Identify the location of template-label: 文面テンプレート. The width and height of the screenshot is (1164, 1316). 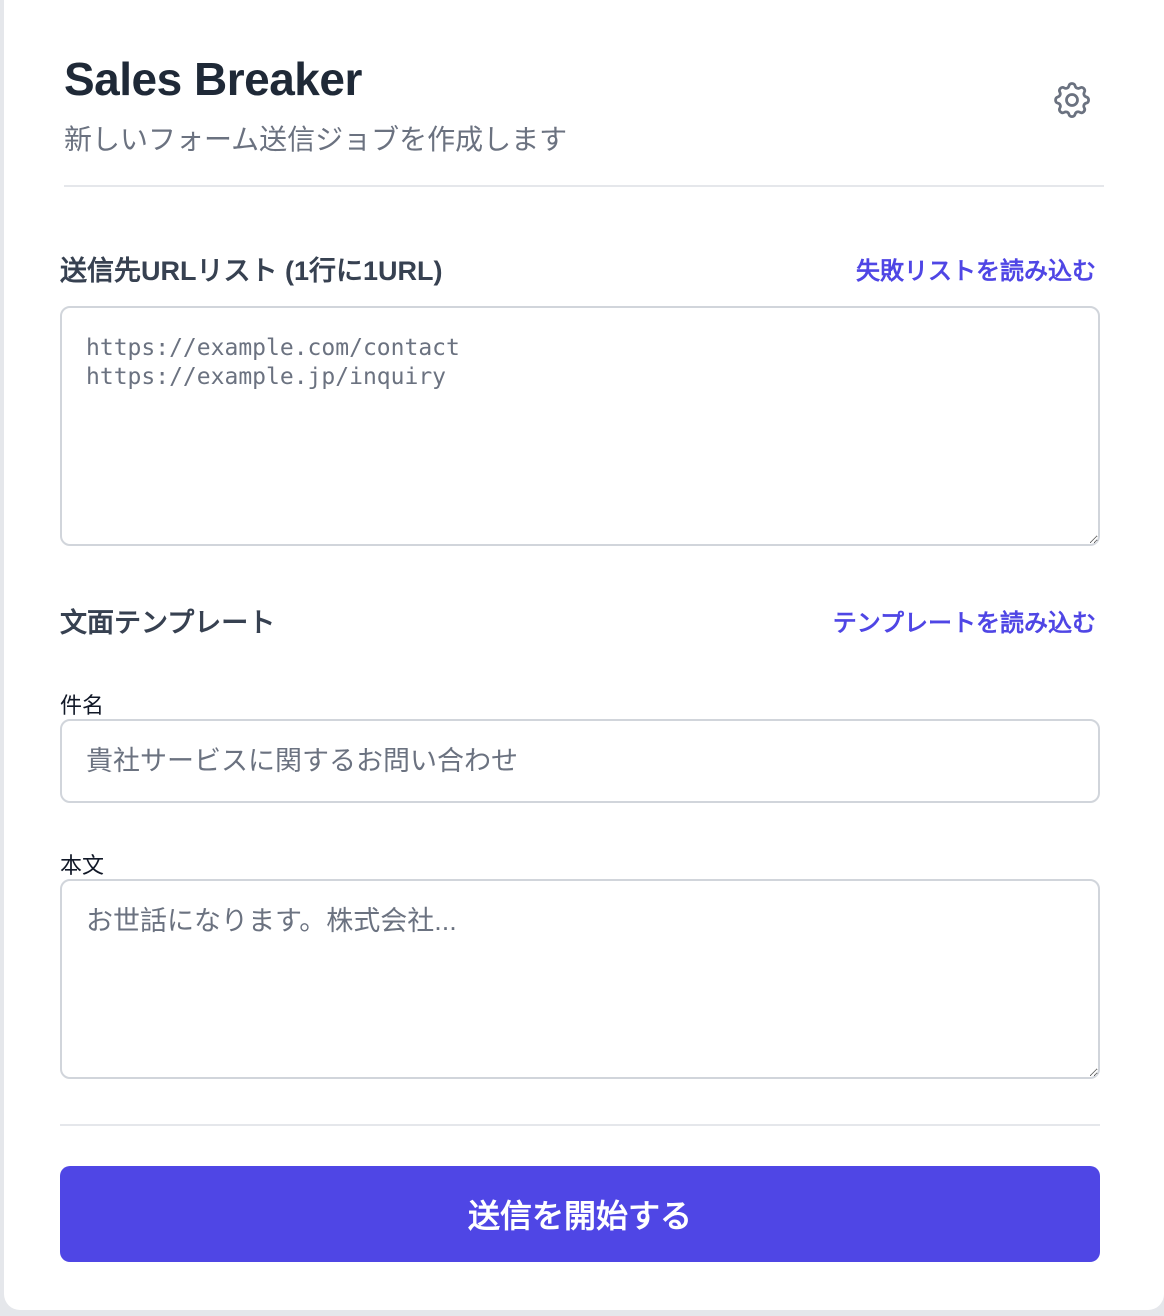
(168, 623).